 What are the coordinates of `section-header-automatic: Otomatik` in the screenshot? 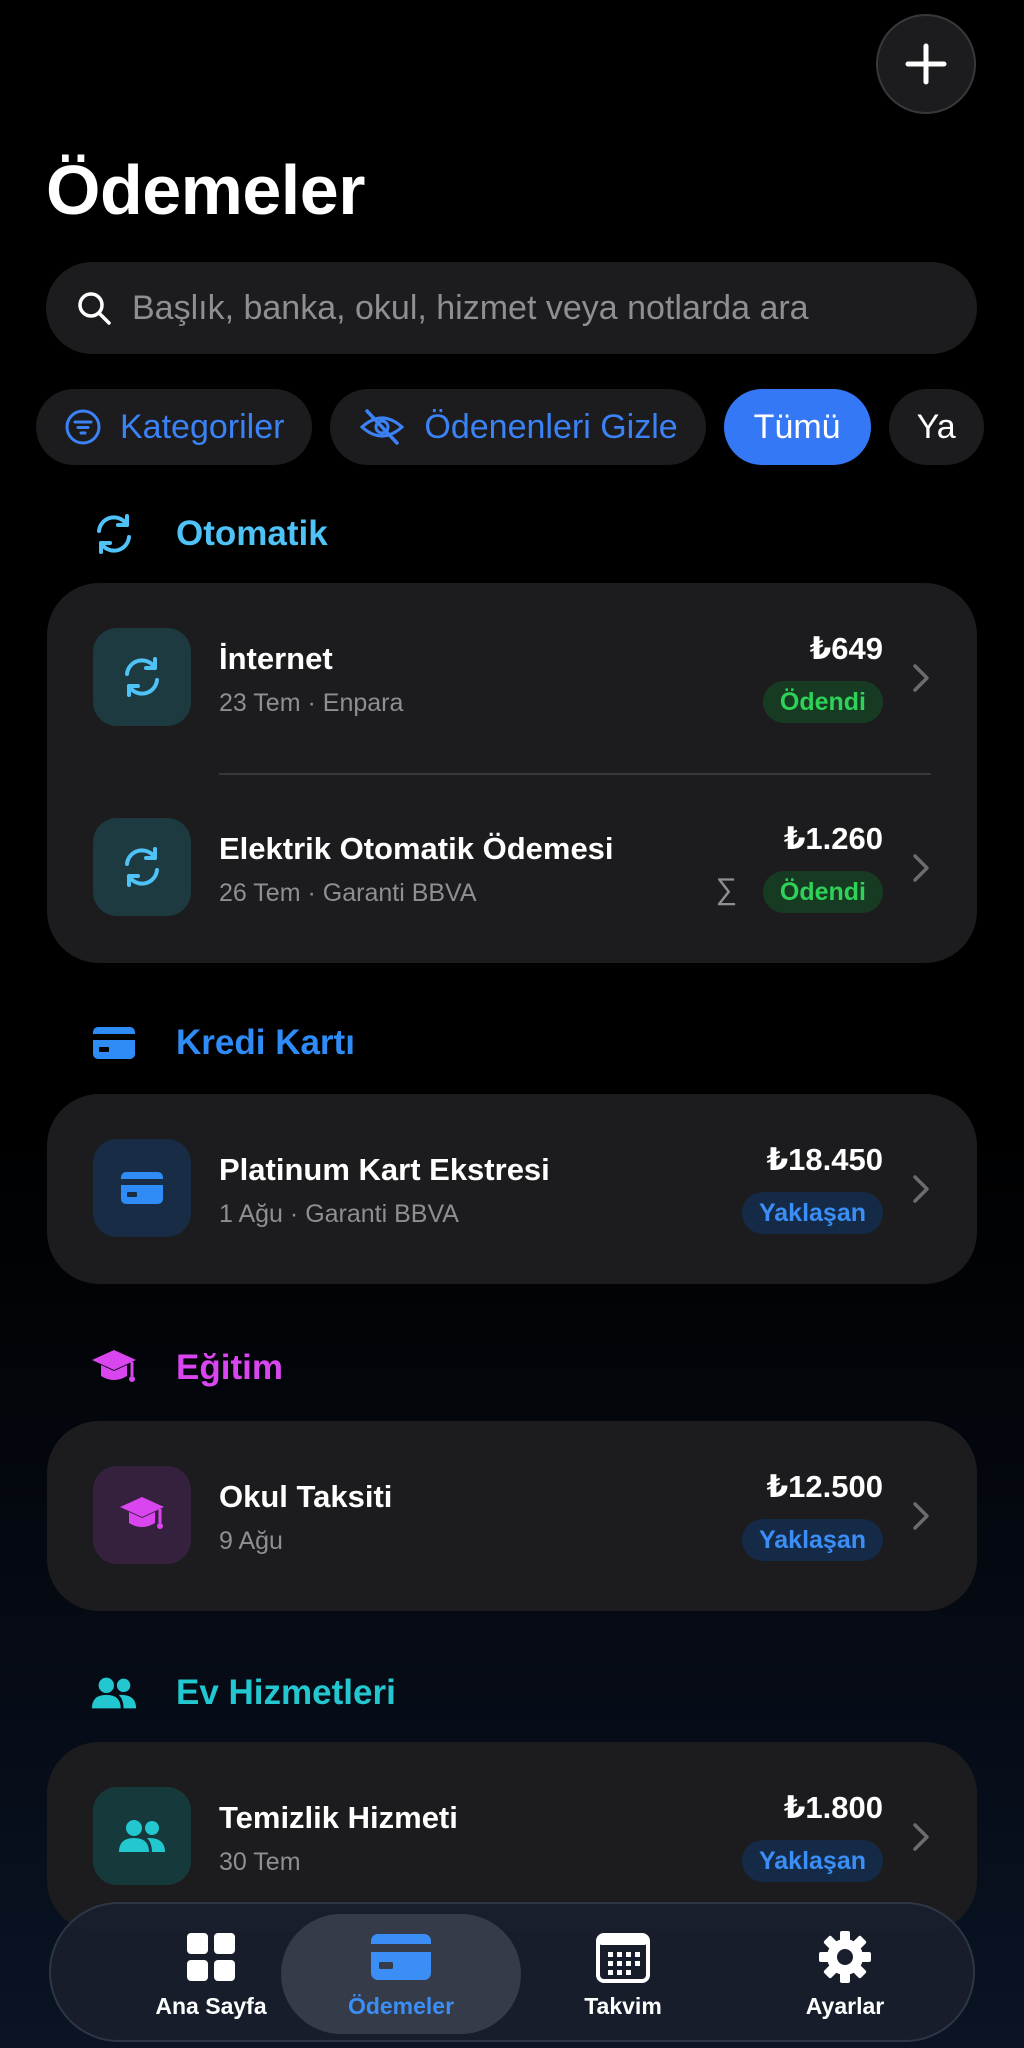 It's located at (209, 534).